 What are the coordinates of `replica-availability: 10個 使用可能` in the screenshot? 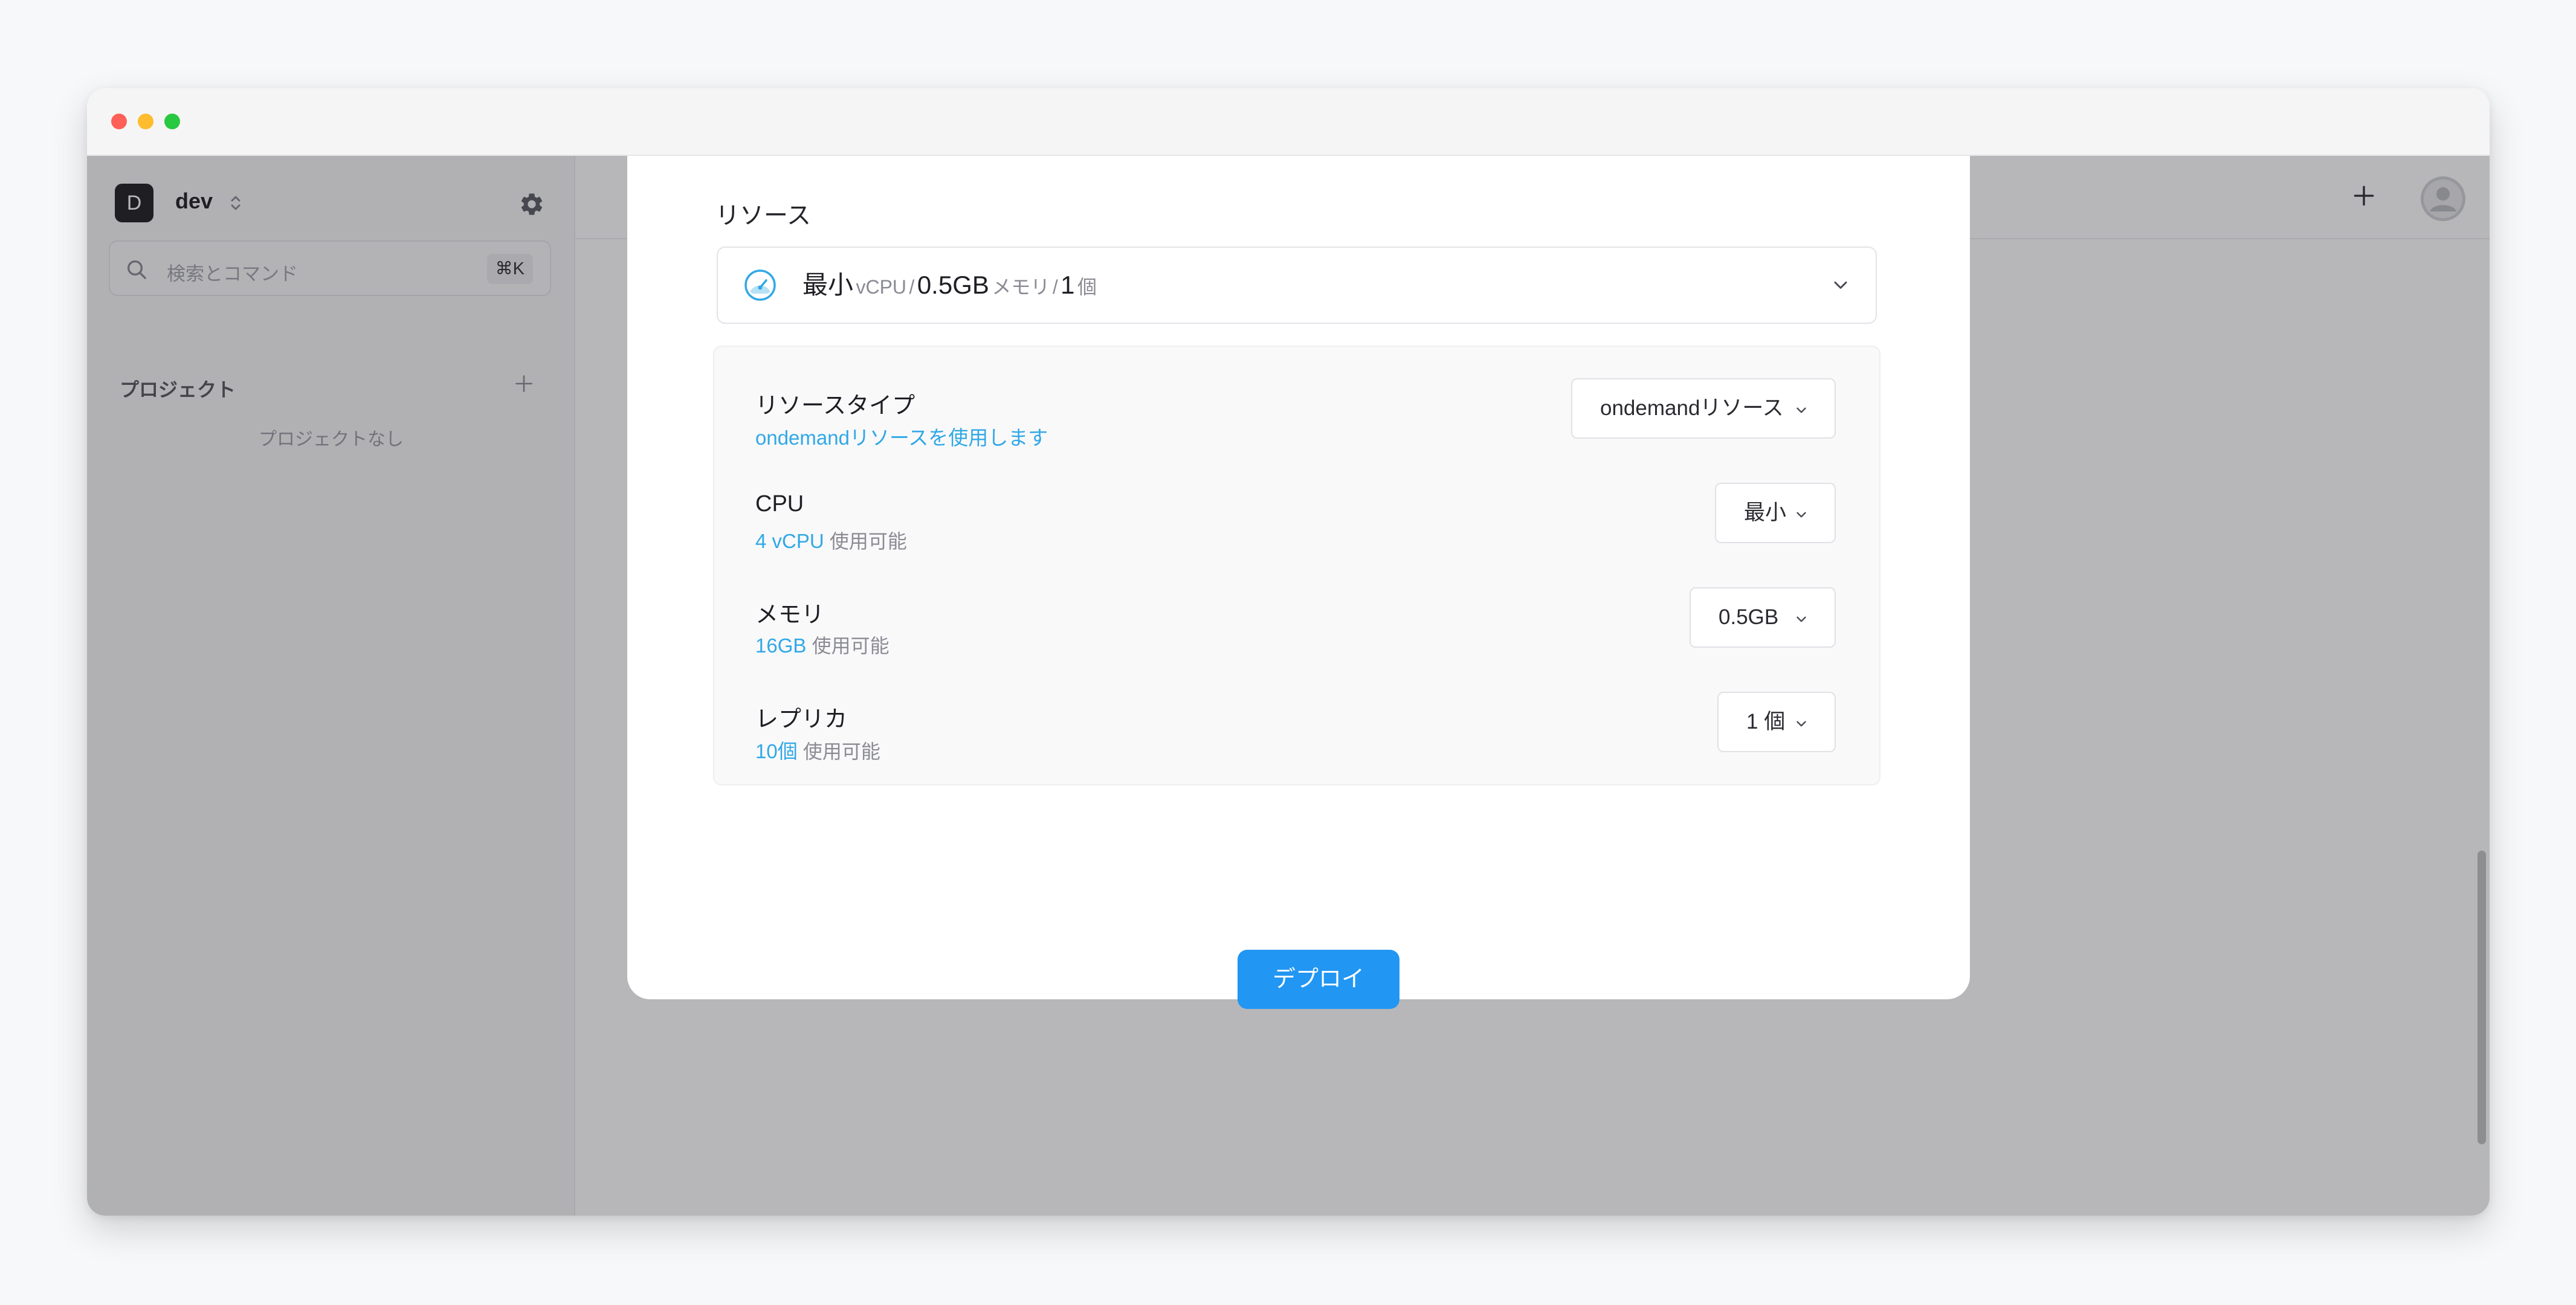 It's located at (818, 749).